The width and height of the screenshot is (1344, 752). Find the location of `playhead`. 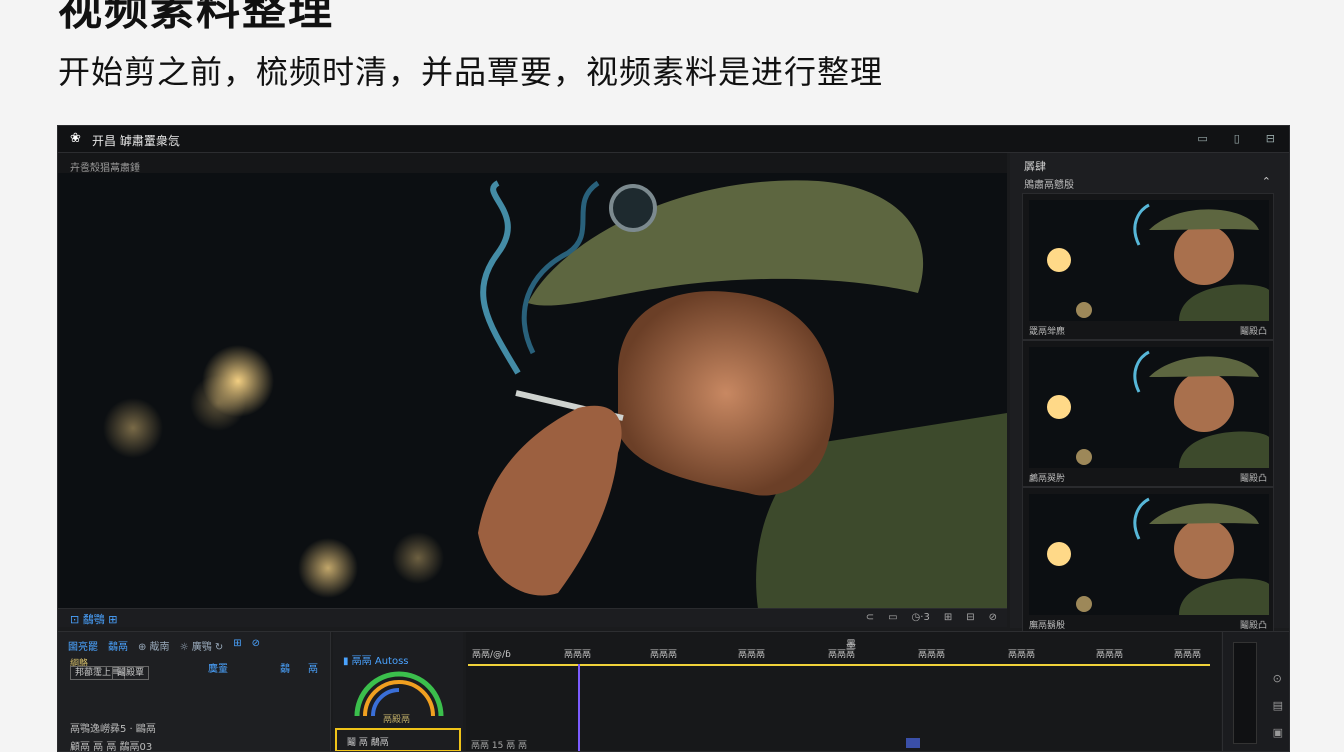

playhead is located at coordinates (579, 707).